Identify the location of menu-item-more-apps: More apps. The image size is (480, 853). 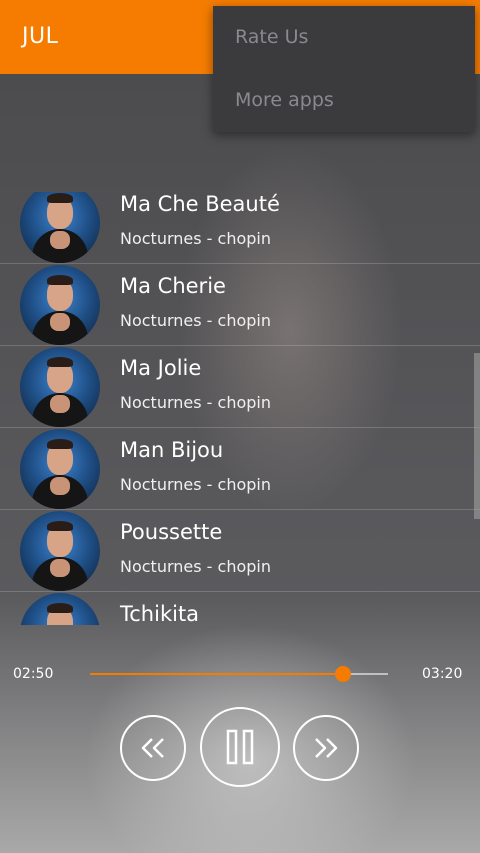
(344, 100).